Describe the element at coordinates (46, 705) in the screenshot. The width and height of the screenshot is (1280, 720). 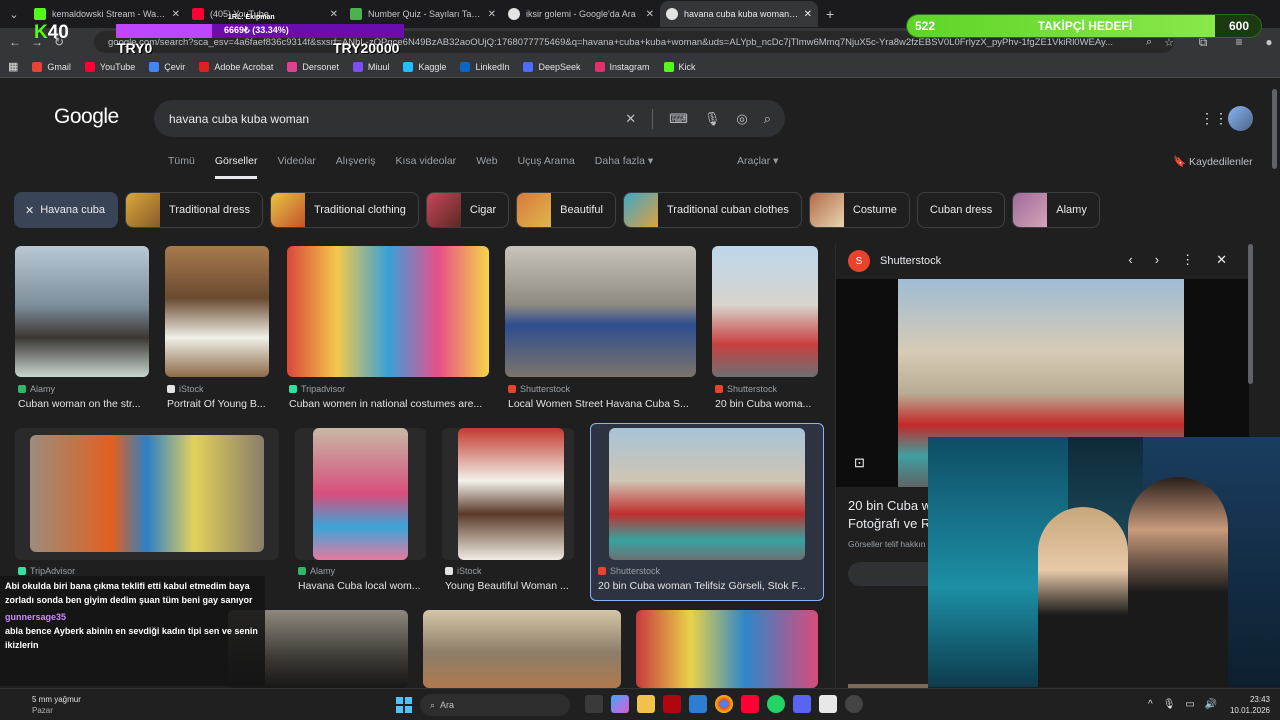
I see `weather-widget: 5 mm yağmur Pazar` at that location.